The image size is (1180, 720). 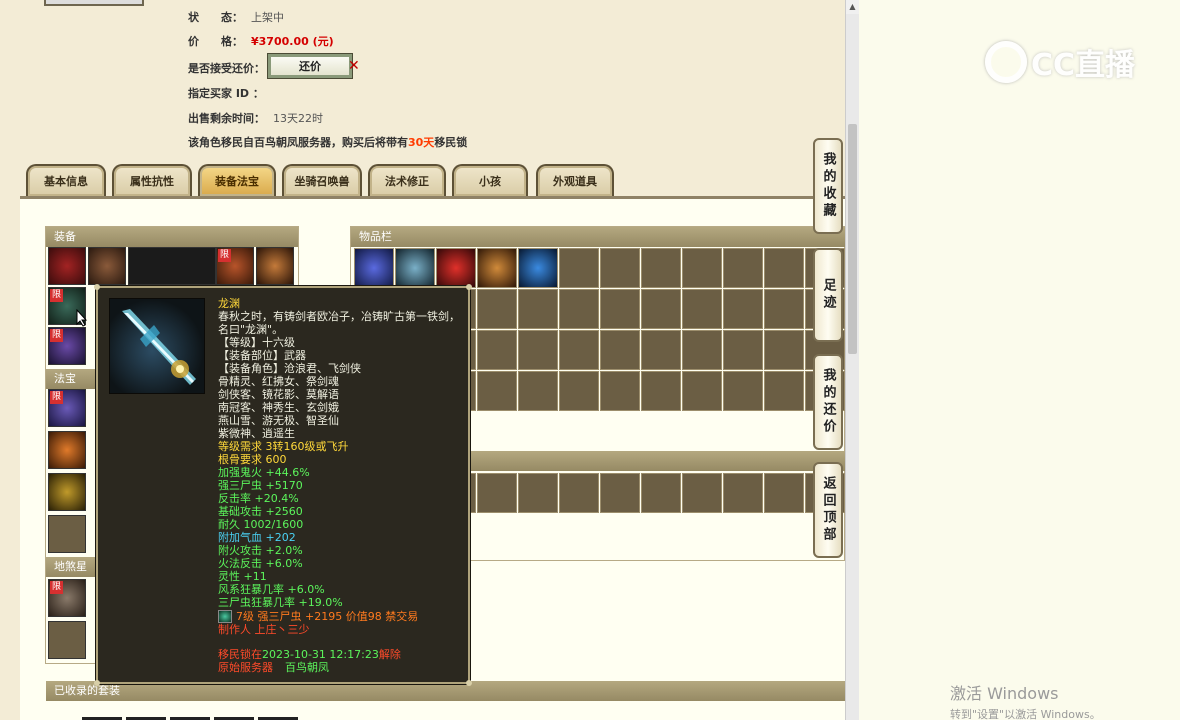 I want to click on tab-spell-correction: 法术修正, so click(x=407, y=180).